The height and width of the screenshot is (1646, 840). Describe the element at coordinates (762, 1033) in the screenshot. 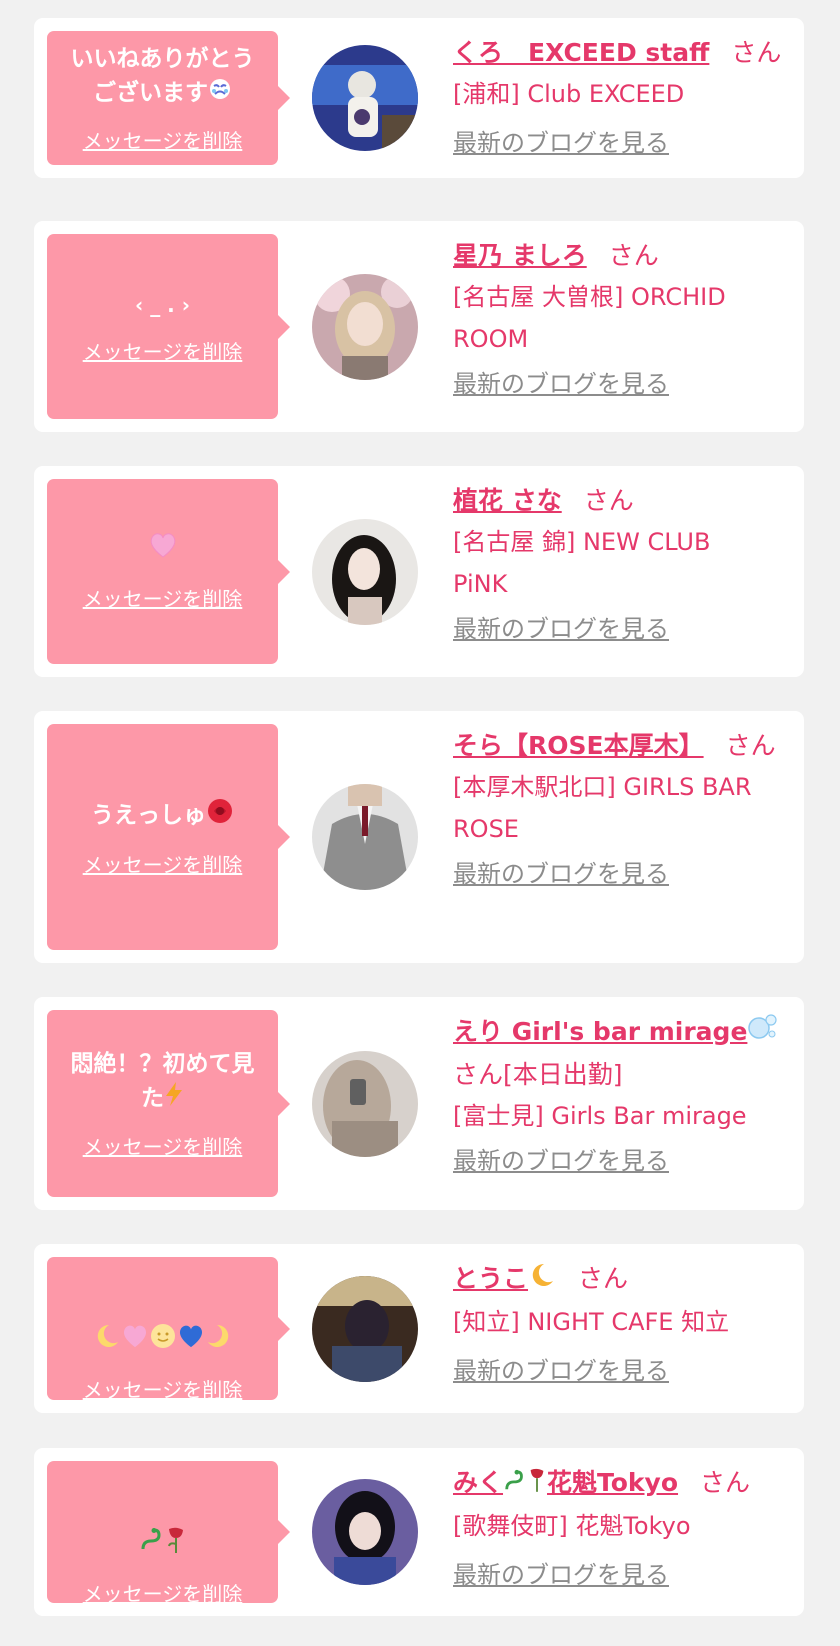

I see `bubbles-icon` at that location.